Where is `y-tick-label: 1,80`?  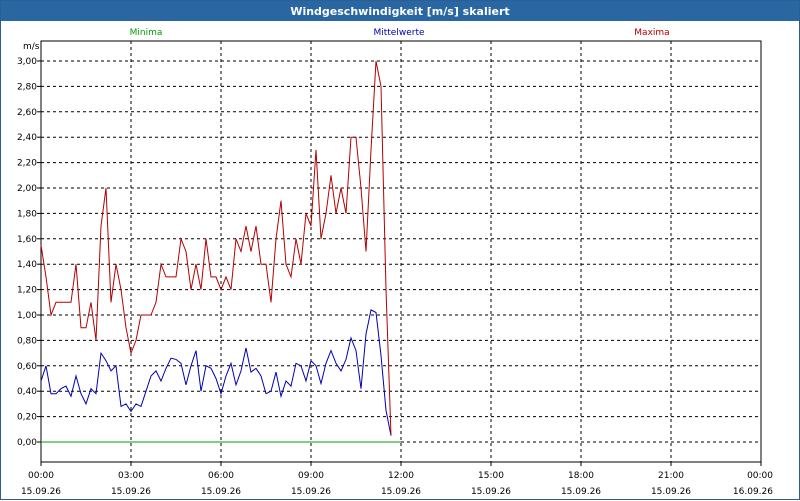 y-tick-label: 1,80 is located at coordinates (27, 214).